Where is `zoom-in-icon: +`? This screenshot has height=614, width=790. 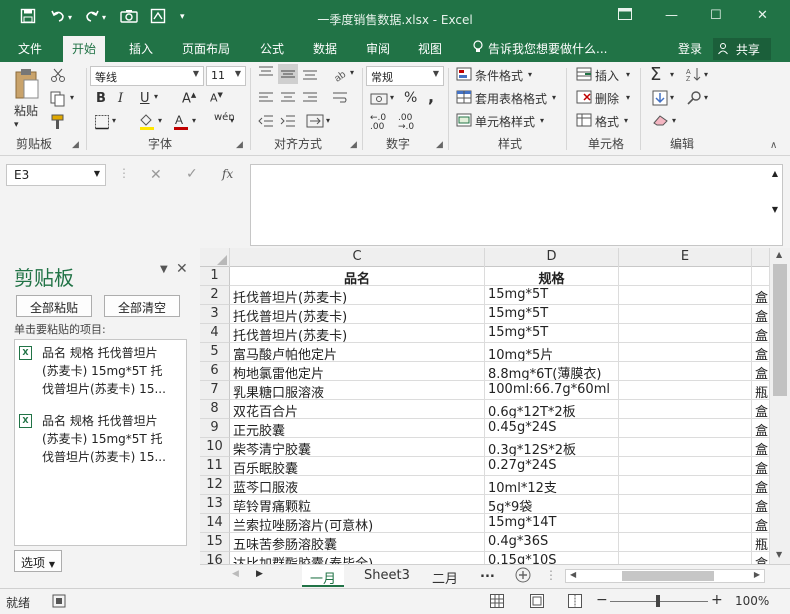 zoom-in-icon: + is located at coordinates (717, 600).